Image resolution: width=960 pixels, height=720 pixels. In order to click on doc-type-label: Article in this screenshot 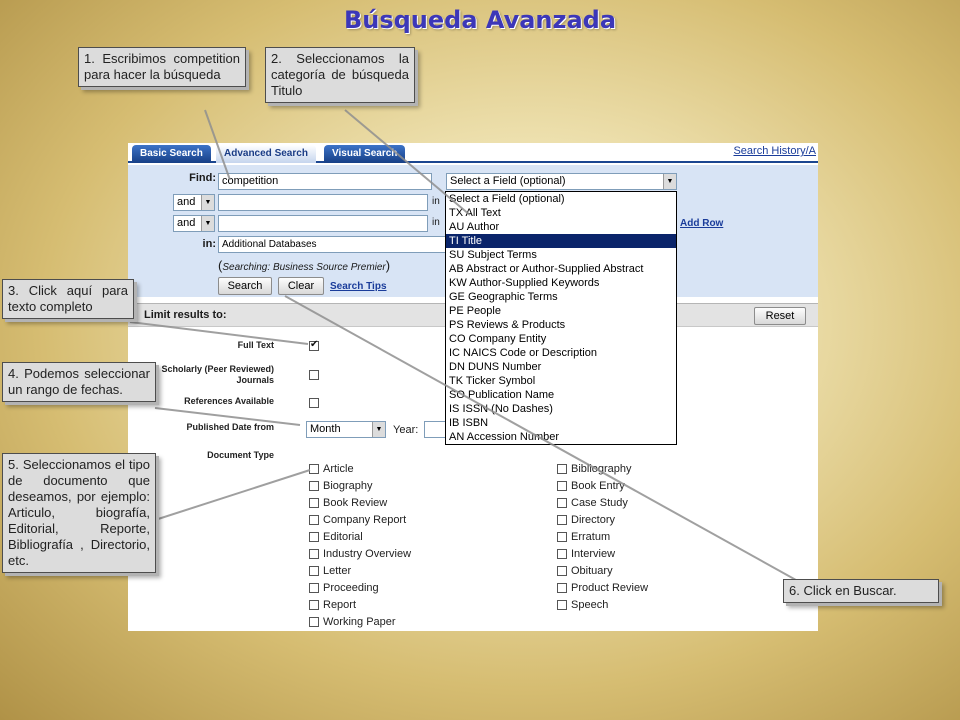, I will do `click(338, 469)`.